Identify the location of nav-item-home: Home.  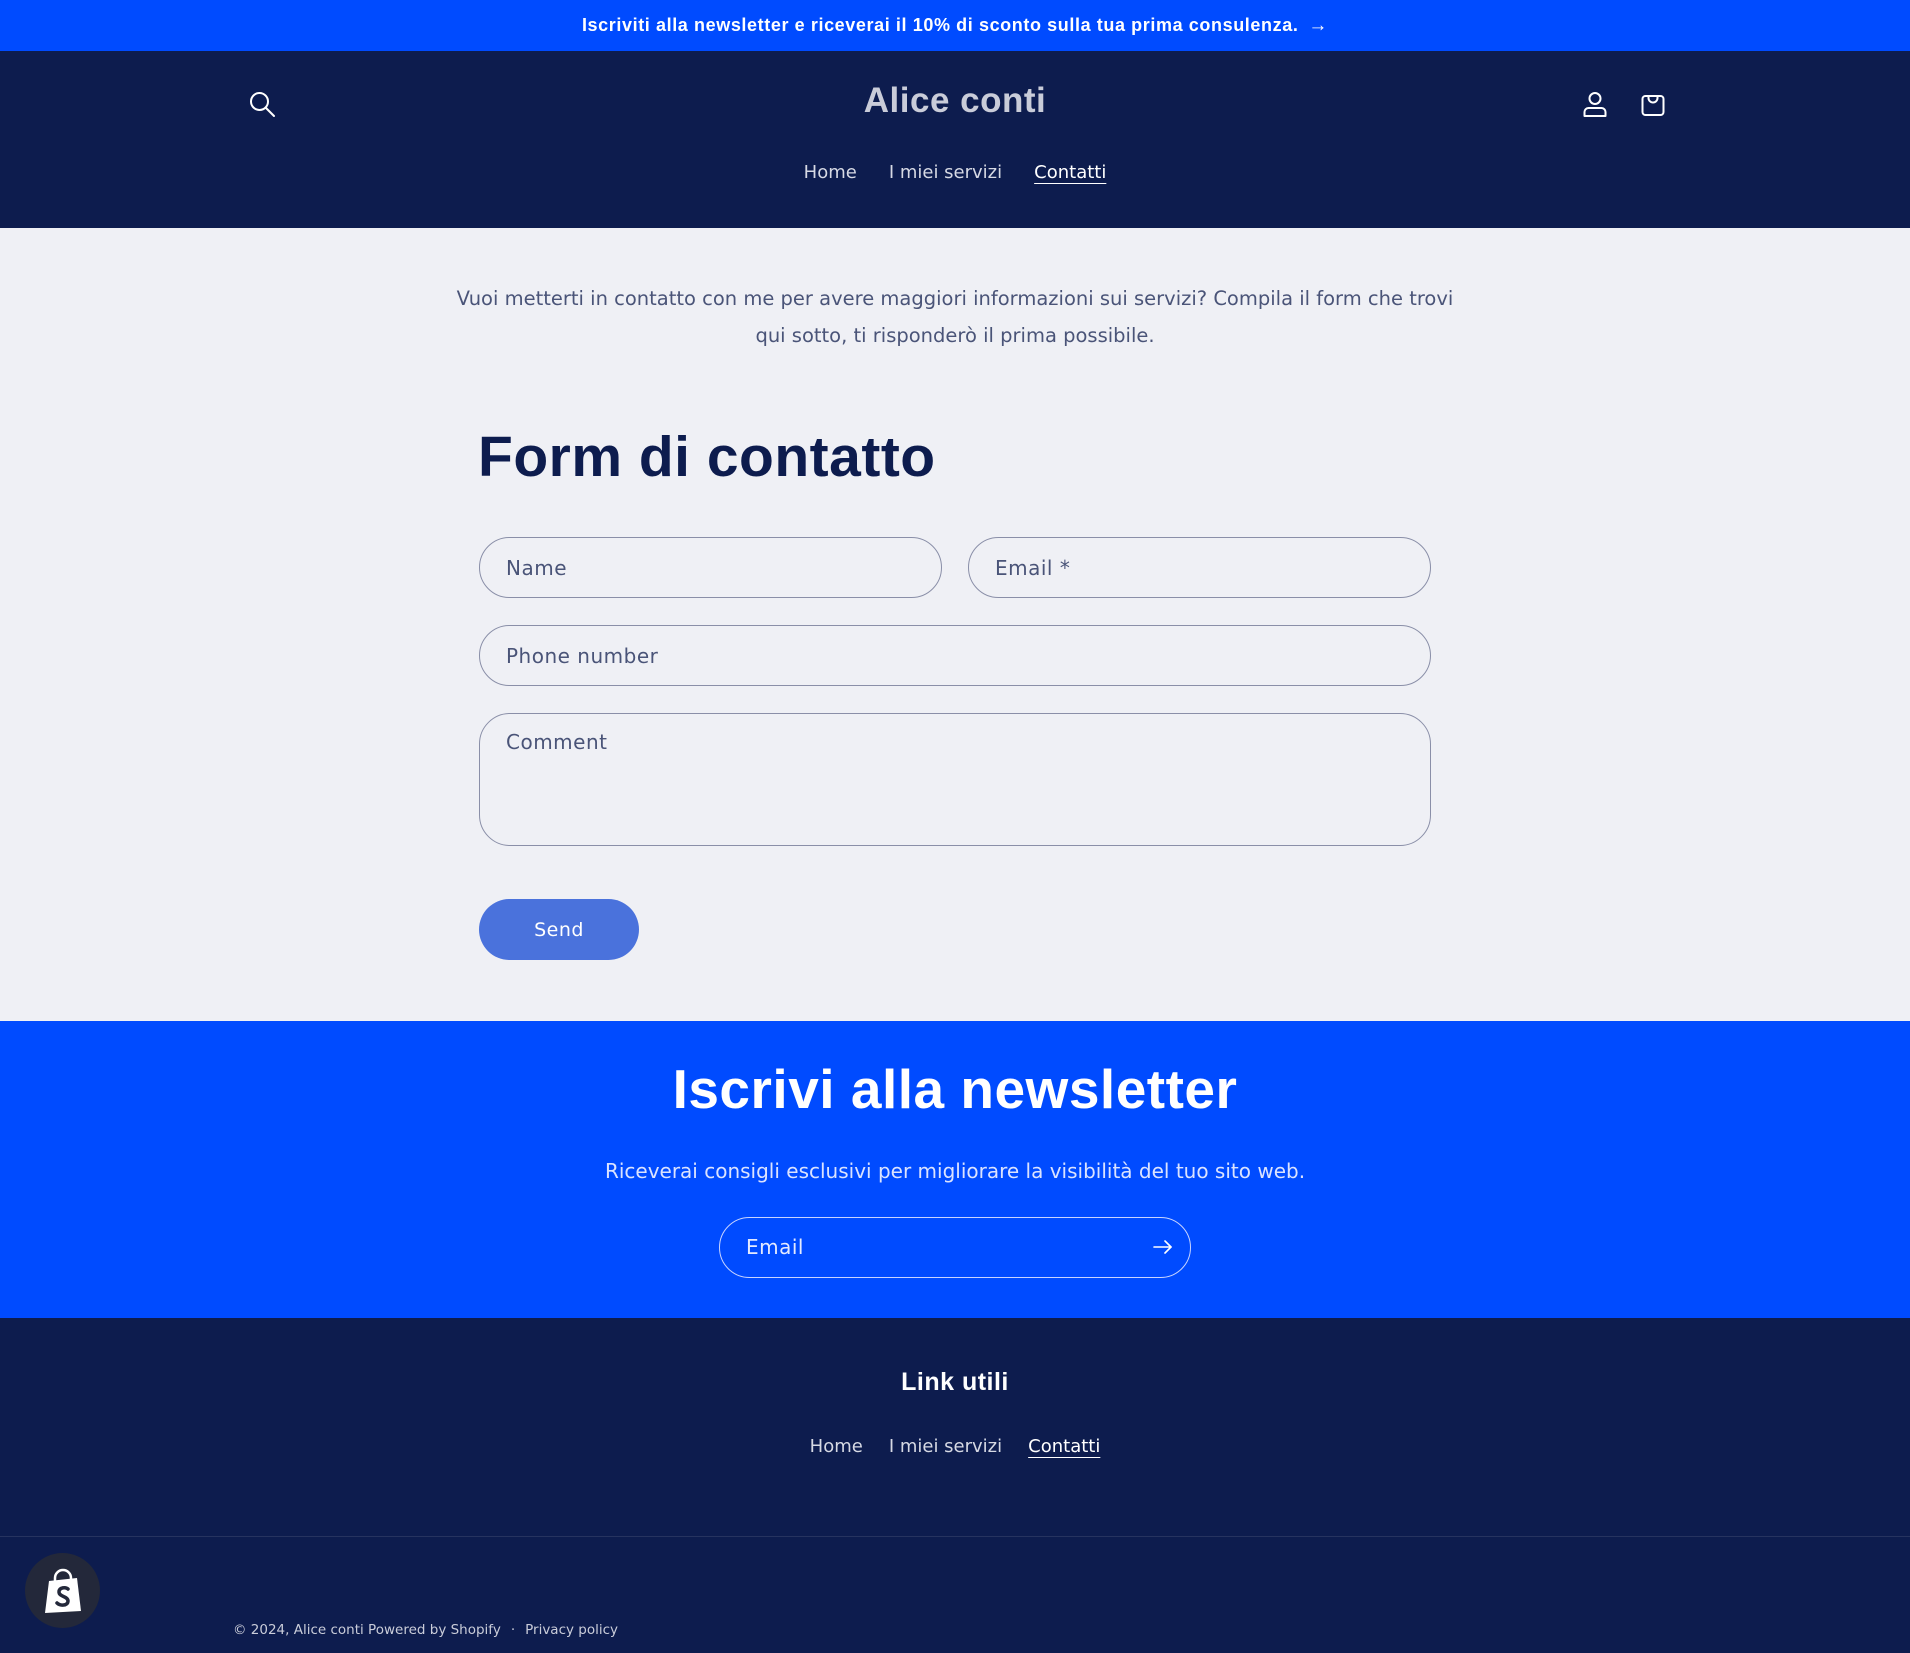
(830, 172).